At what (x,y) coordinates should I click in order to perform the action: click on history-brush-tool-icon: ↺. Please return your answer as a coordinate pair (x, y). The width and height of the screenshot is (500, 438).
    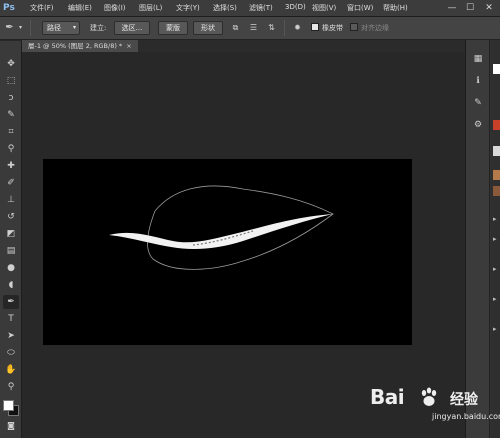
    Looking at the image, I should click on (11, 217).